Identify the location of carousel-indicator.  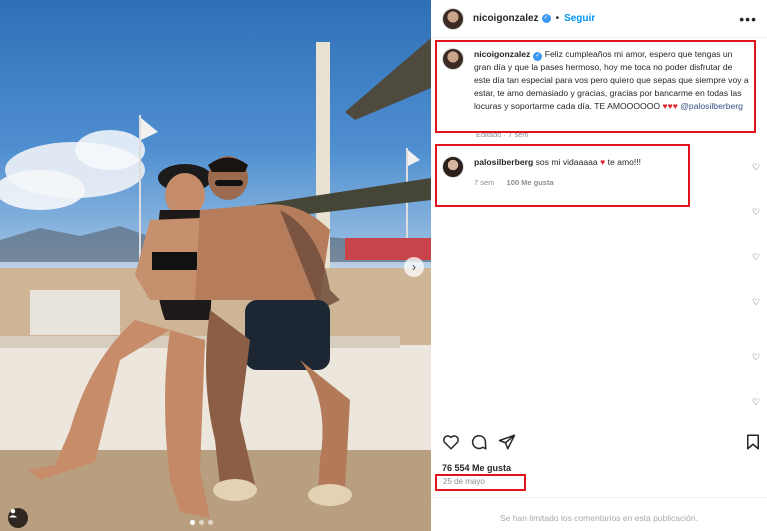
(201, 522).